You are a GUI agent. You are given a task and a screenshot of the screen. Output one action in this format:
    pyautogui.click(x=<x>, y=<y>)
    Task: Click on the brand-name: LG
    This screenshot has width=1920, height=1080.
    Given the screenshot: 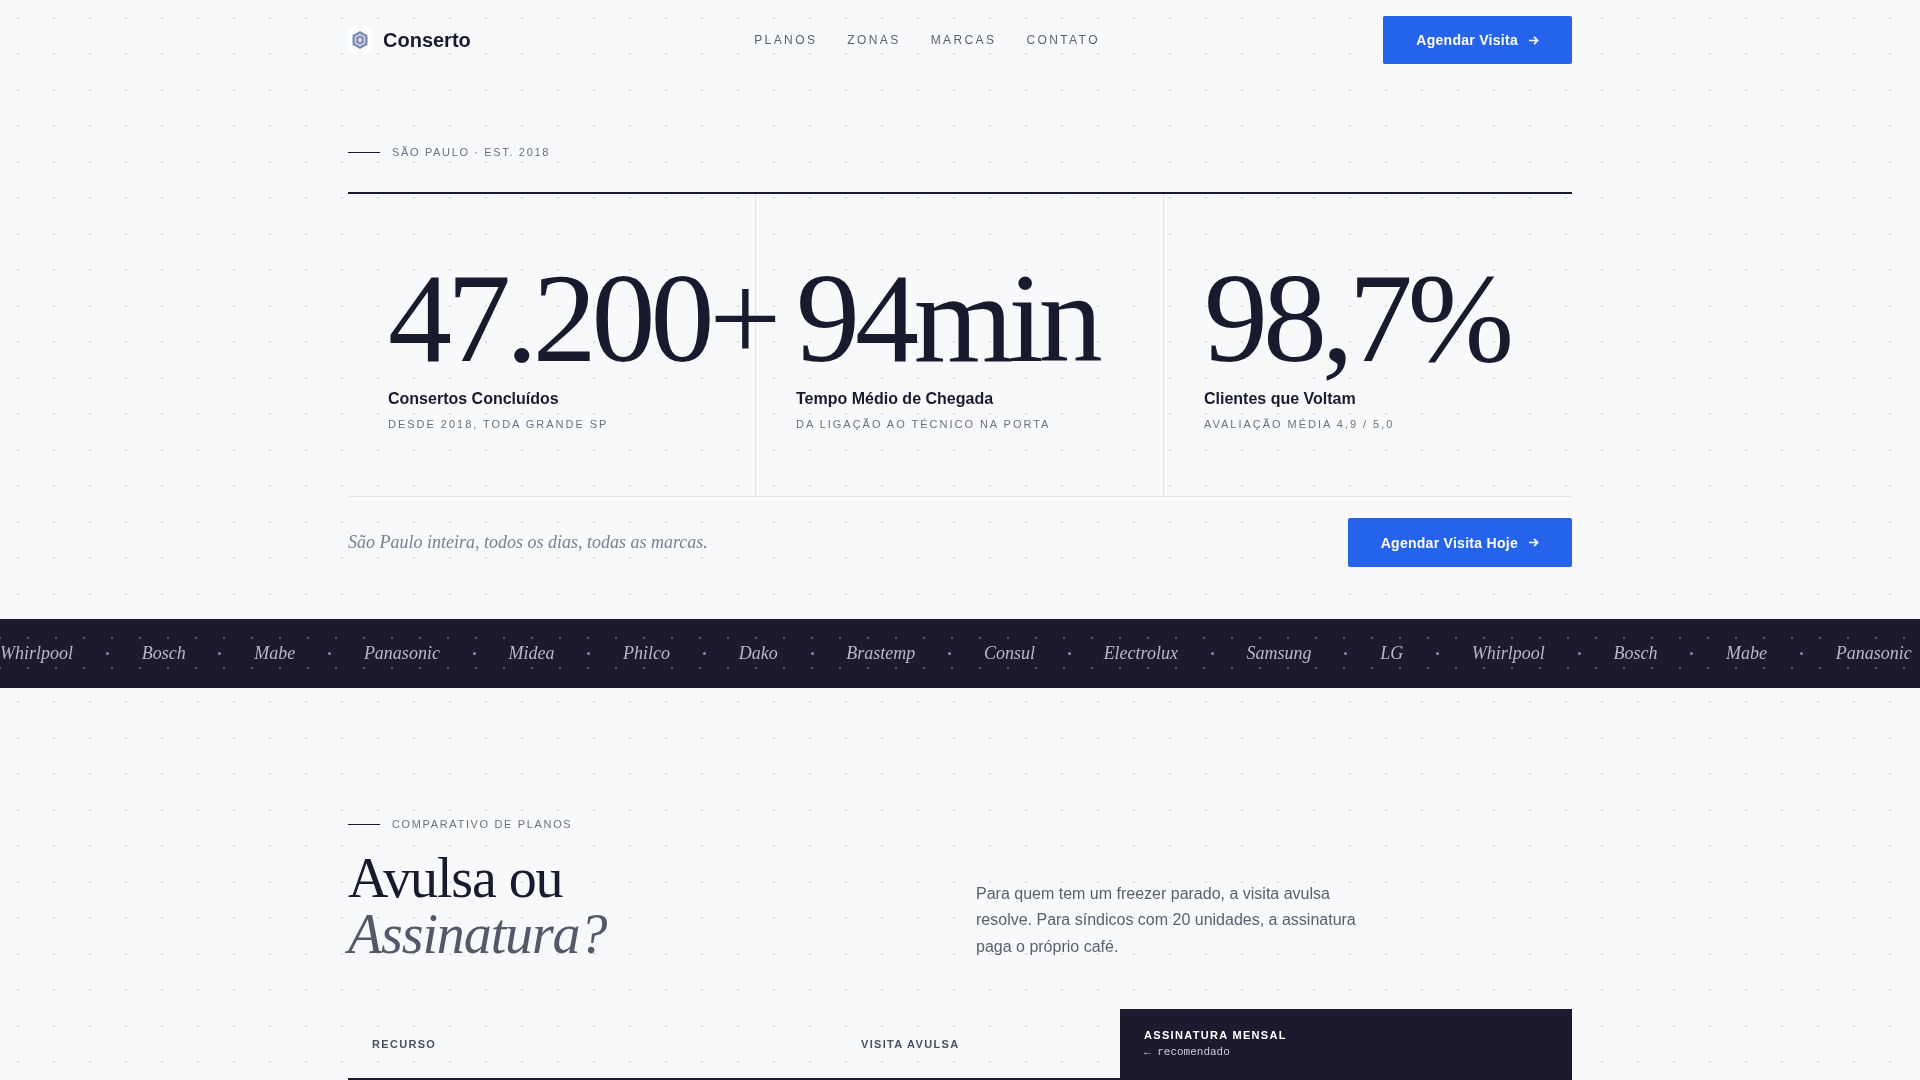 What is the action you would take?
    pyautogui.click(x=1392, y=653)
    